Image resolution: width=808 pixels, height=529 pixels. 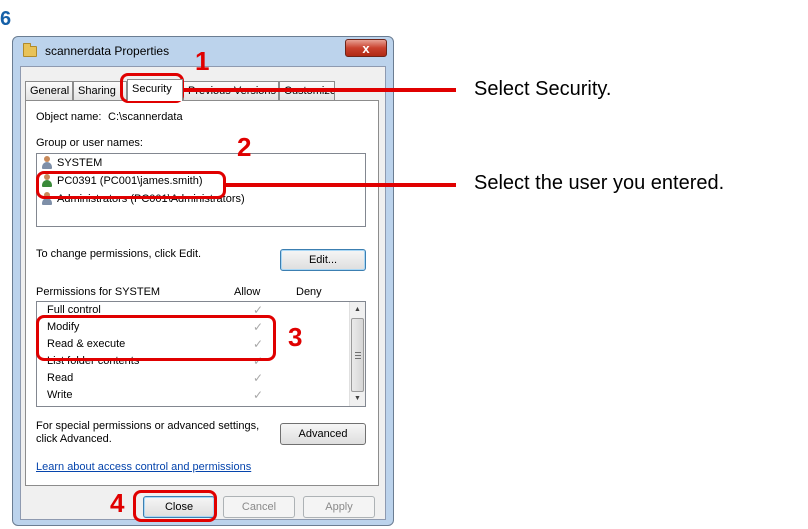 I want to click on user-group-icon, so click(x=46, y=162).